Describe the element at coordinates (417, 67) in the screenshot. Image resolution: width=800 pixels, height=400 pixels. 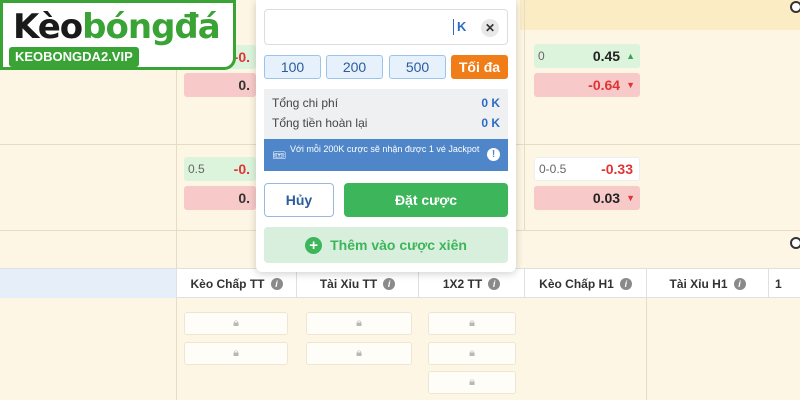
I see `quick-amount-button: 500` at that location.